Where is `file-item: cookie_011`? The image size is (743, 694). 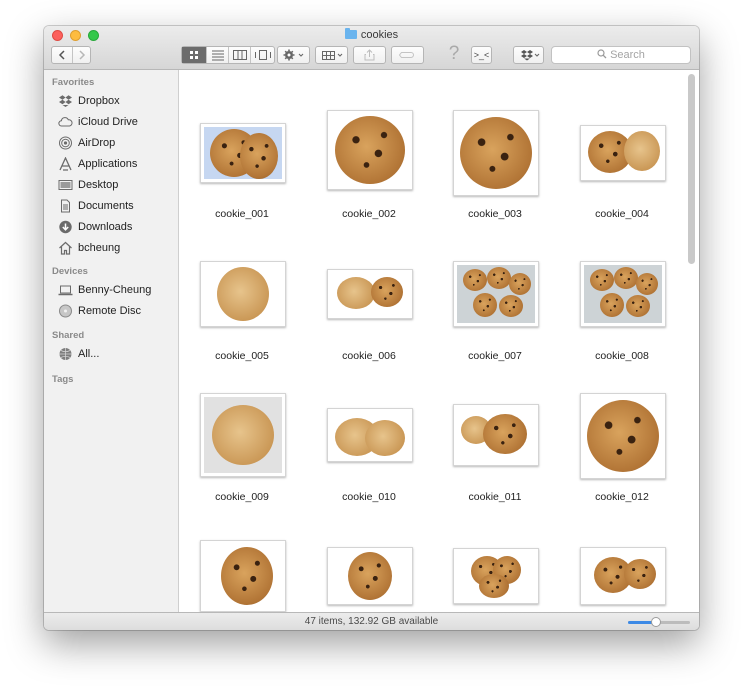 file-item: cookie_011 is located at coordinates (495, 428).